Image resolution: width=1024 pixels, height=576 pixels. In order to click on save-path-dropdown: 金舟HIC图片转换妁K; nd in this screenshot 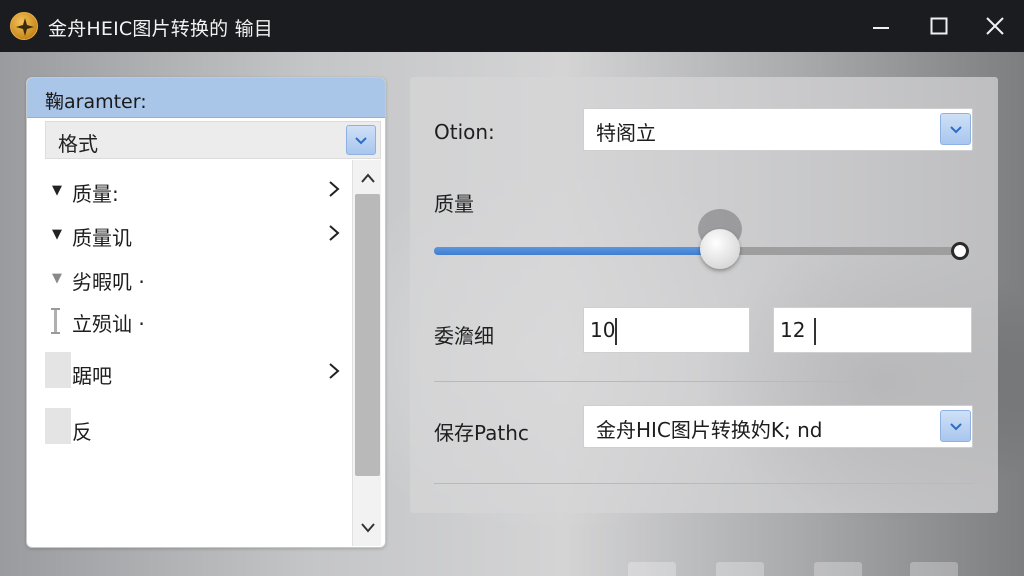, I will do `click(778, 426)`.